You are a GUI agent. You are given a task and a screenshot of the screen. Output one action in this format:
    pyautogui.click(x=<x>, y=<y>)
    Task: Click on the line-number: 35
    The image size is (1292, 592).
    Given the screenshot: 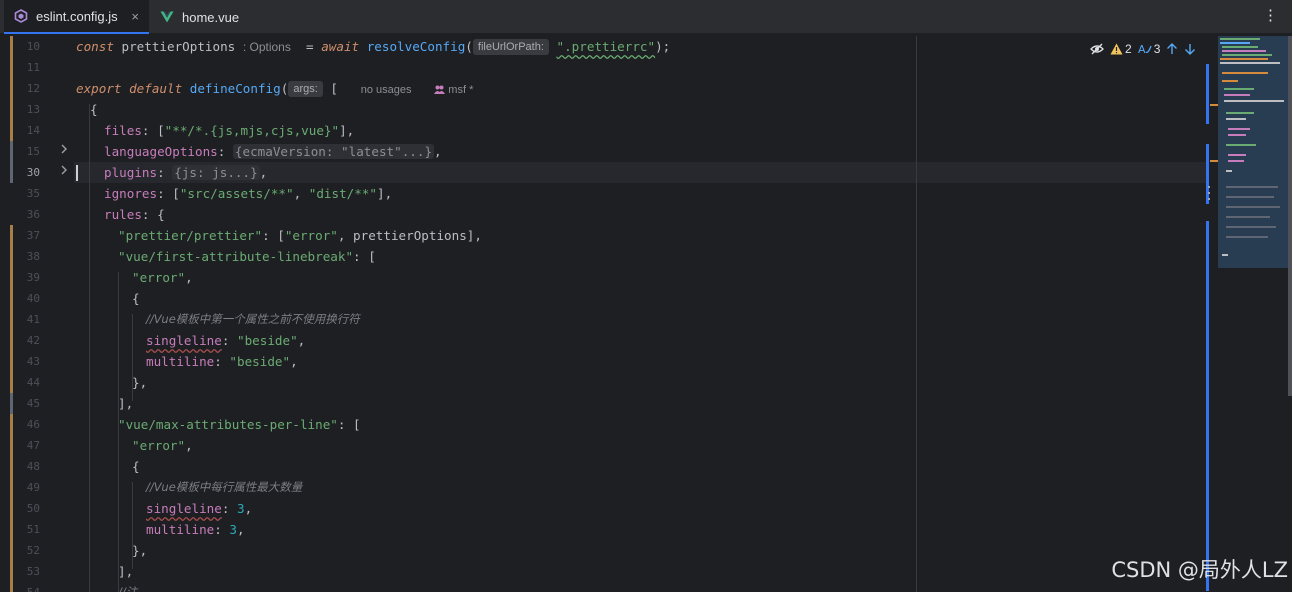 What is the action you would take?
    pyautogui.click(x=33, y=193)
    